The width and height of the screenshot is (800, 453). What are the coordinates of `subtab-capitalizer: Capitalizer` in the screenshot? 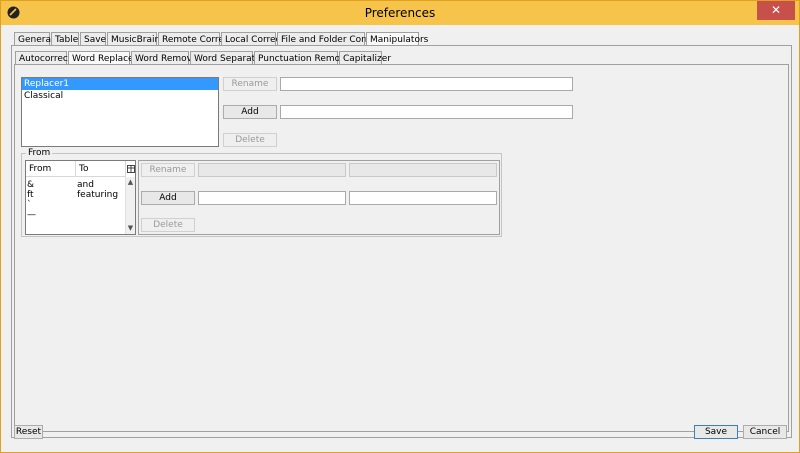 It's located at (365, 58).